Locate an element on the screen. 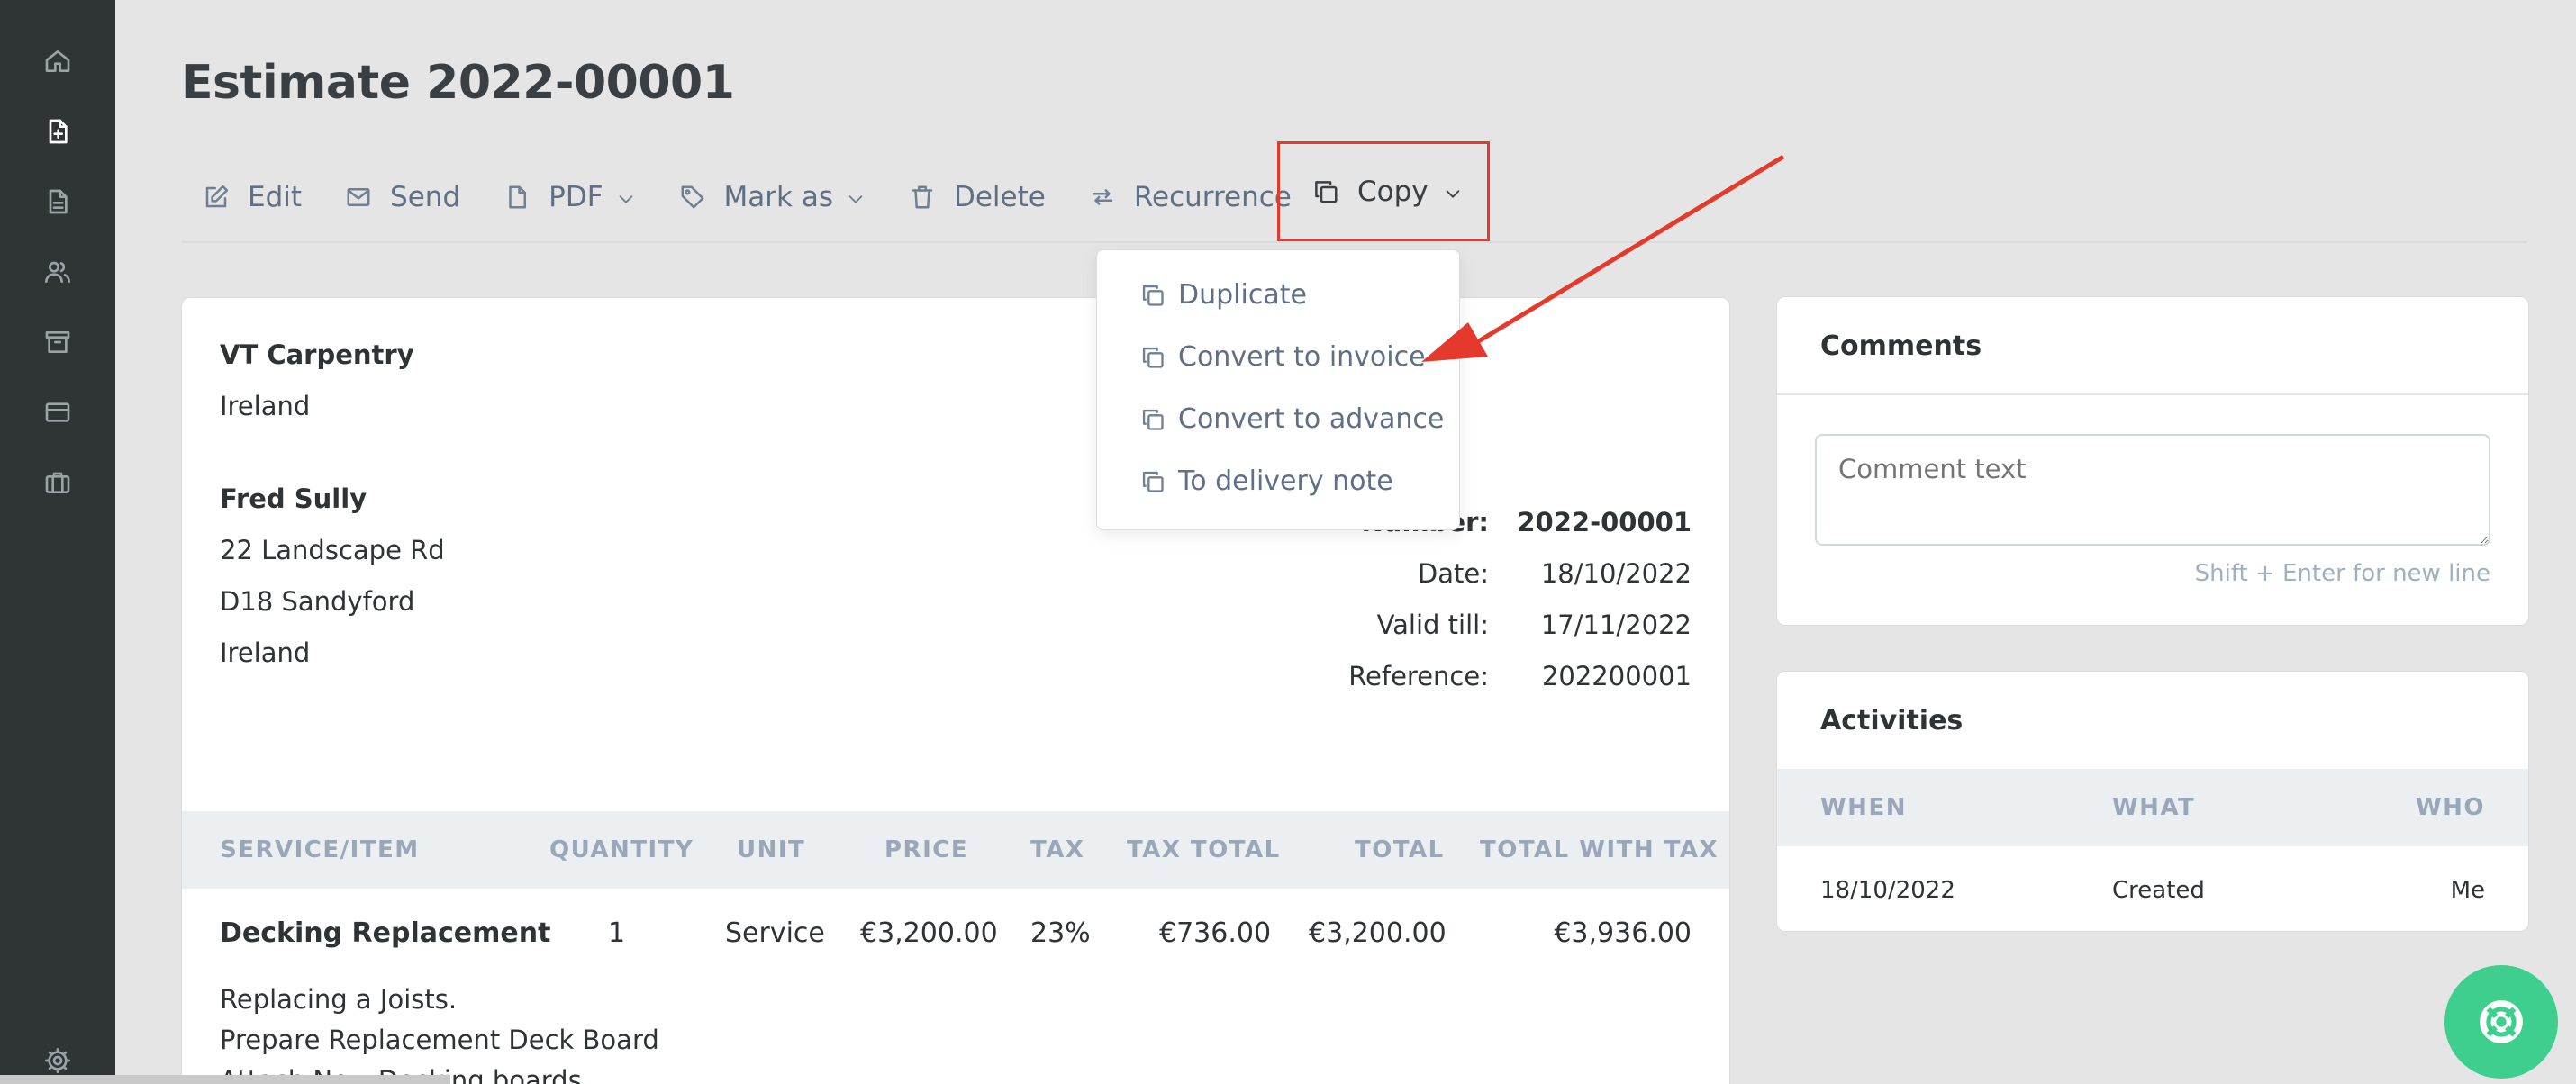 Image resolution: width=2576 pixels, height=1084 pixels. home-icon is located at coordinates (58, 61).